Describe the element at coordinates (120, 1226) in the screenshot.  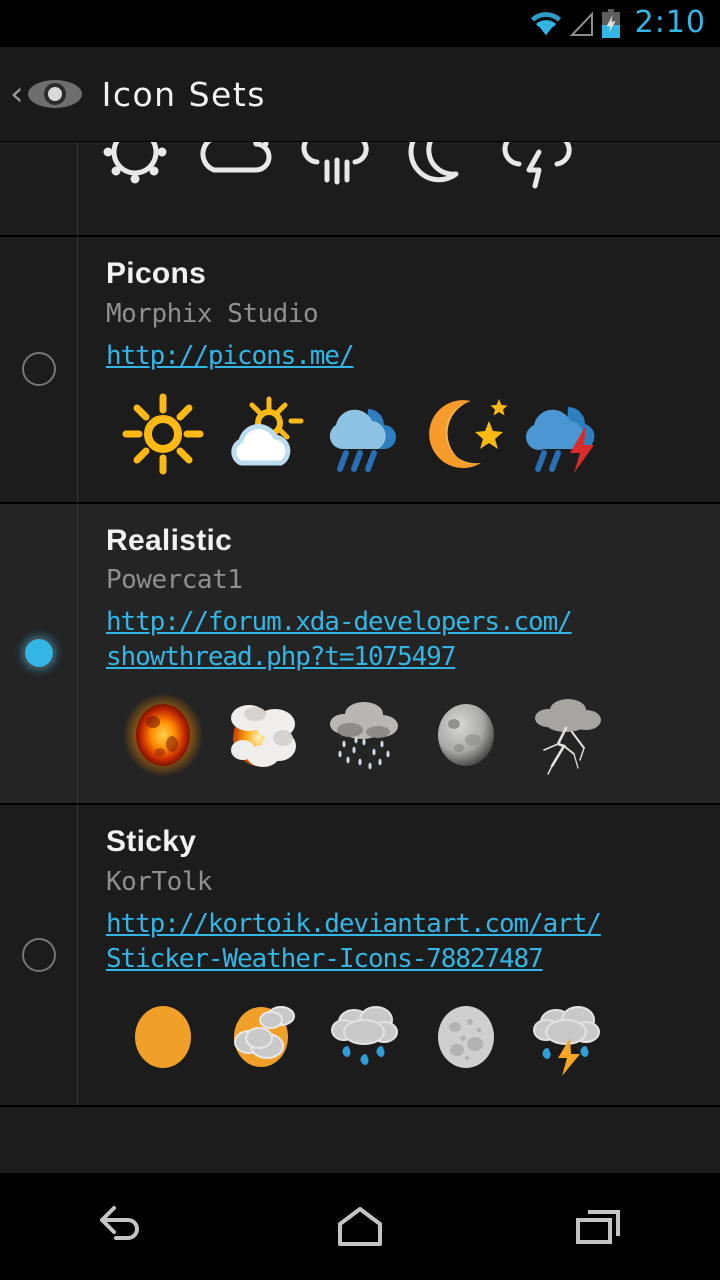
I see `back-nav-icon` at that location.